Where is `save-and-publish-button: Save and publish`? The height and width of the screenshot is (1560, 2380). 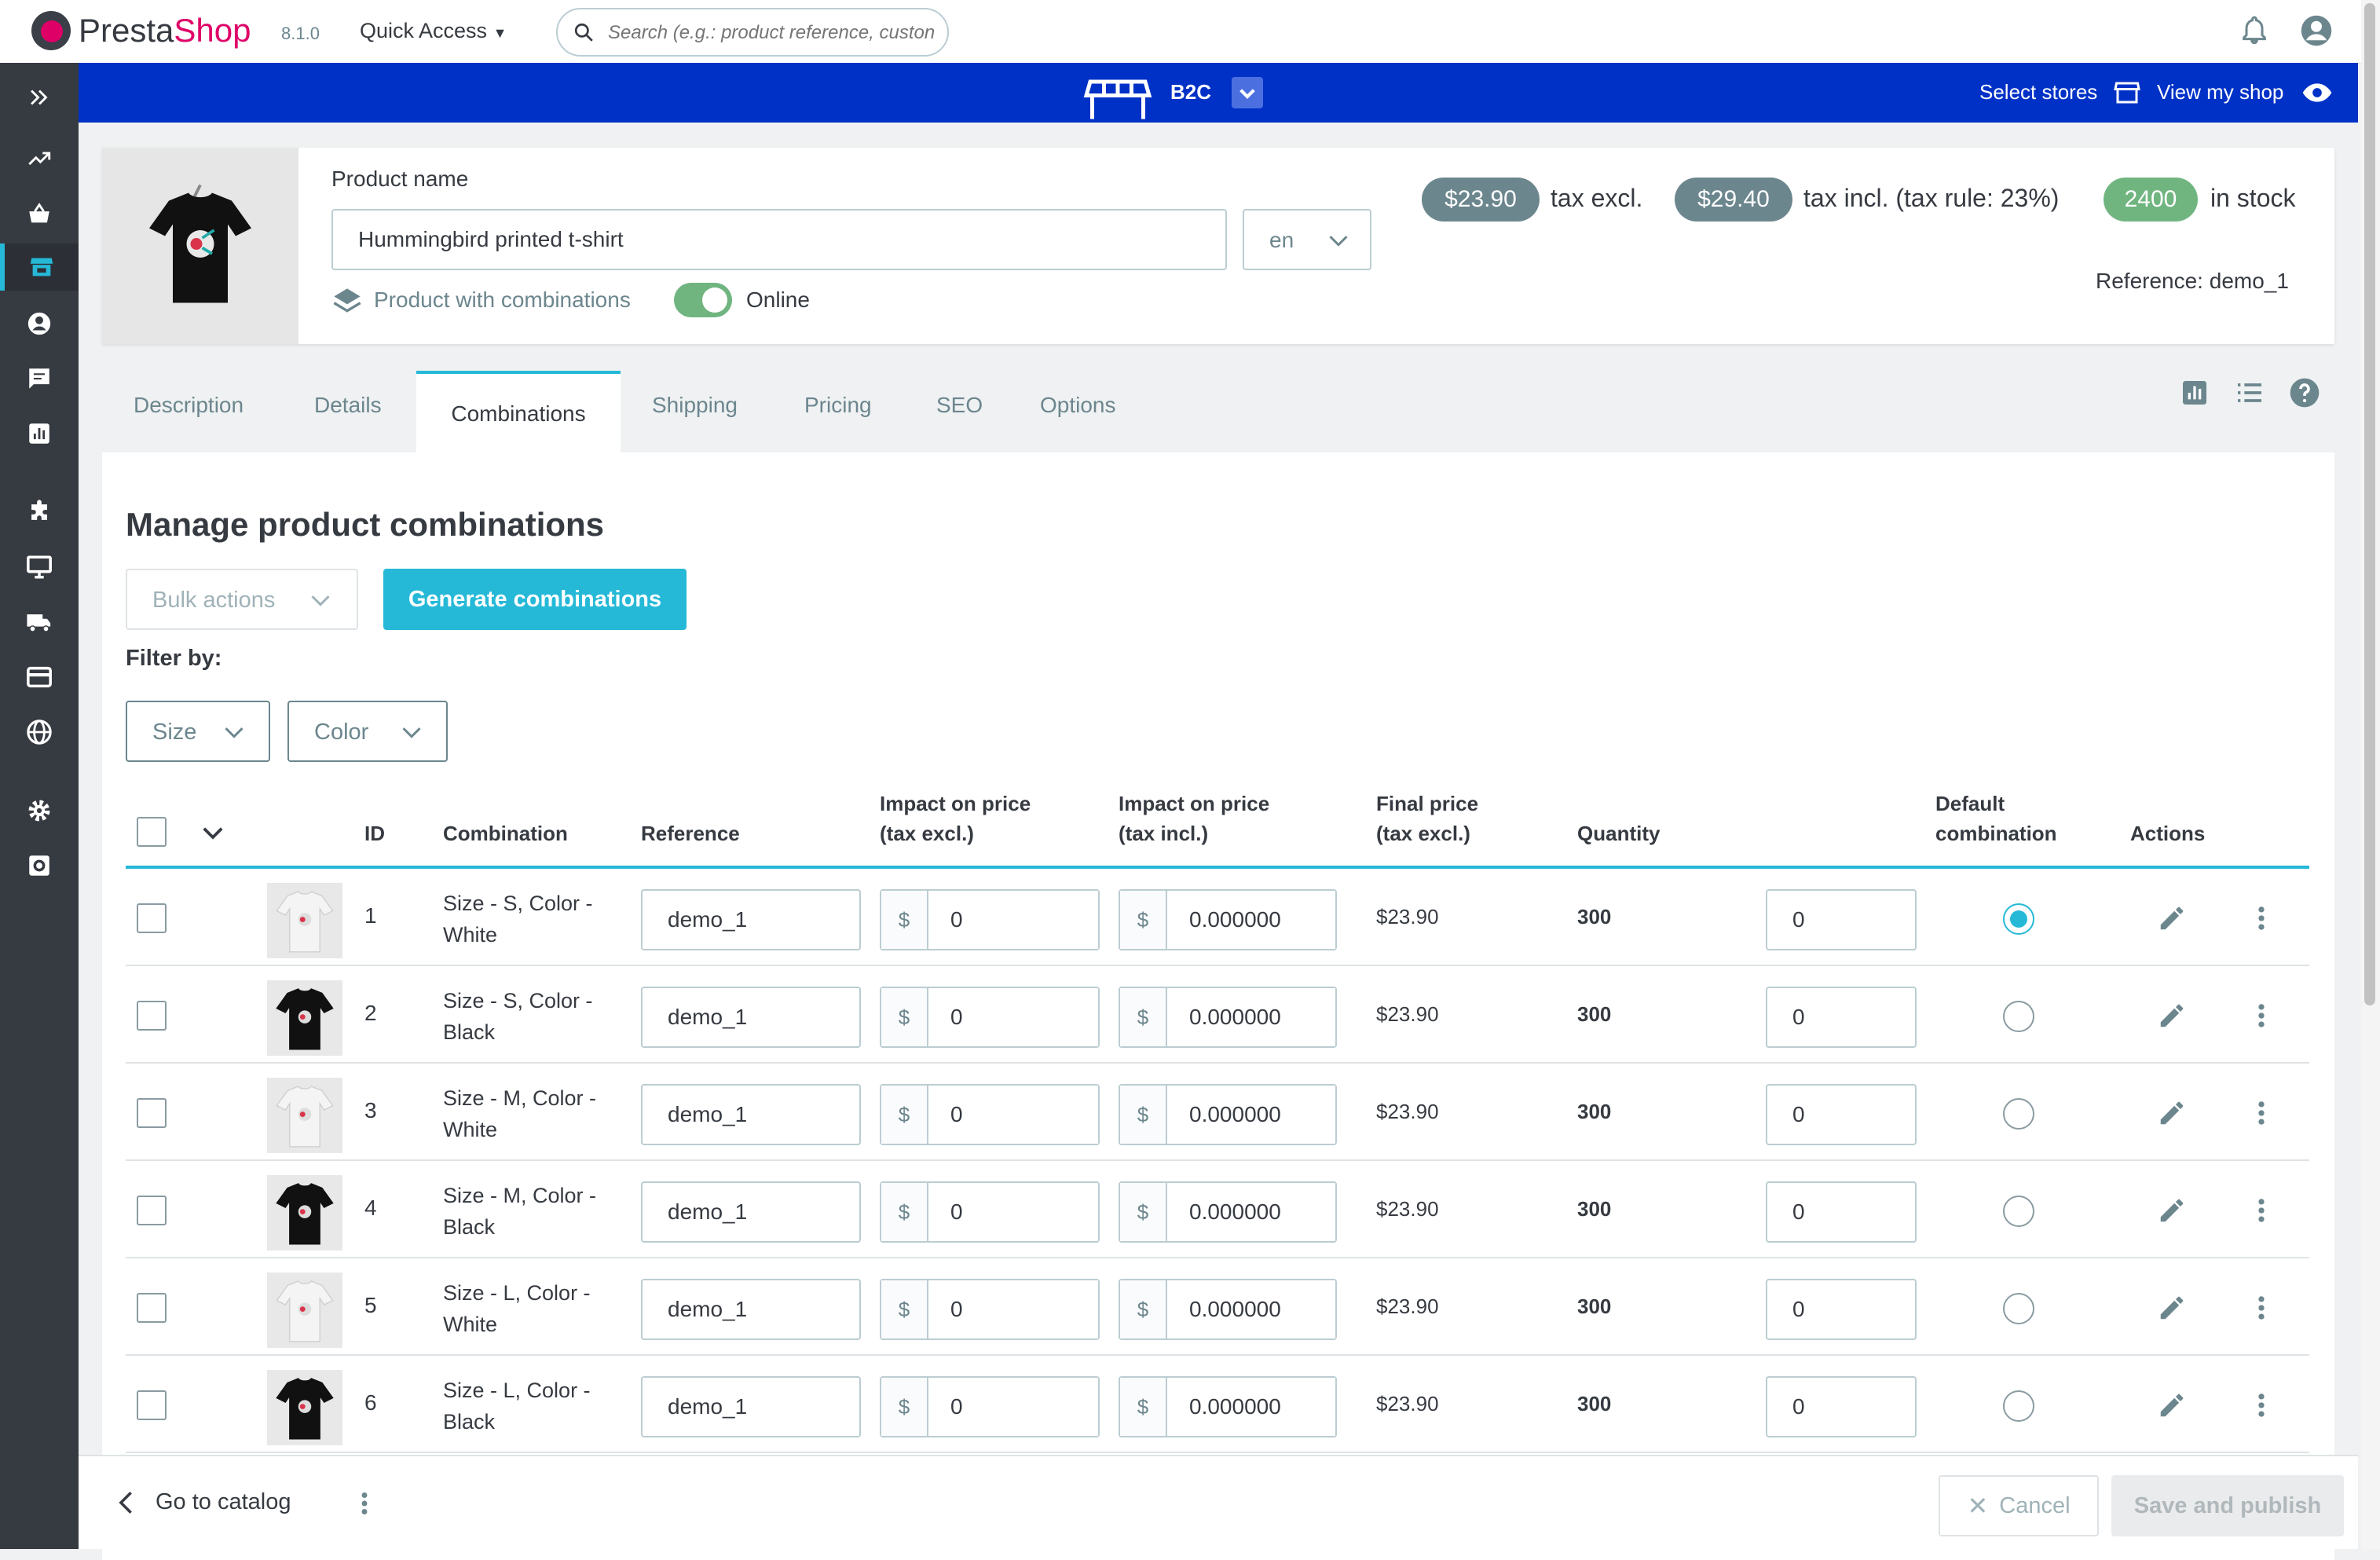 save-and-publish-button: Save and publish is located at coordinates (2227, 1505).